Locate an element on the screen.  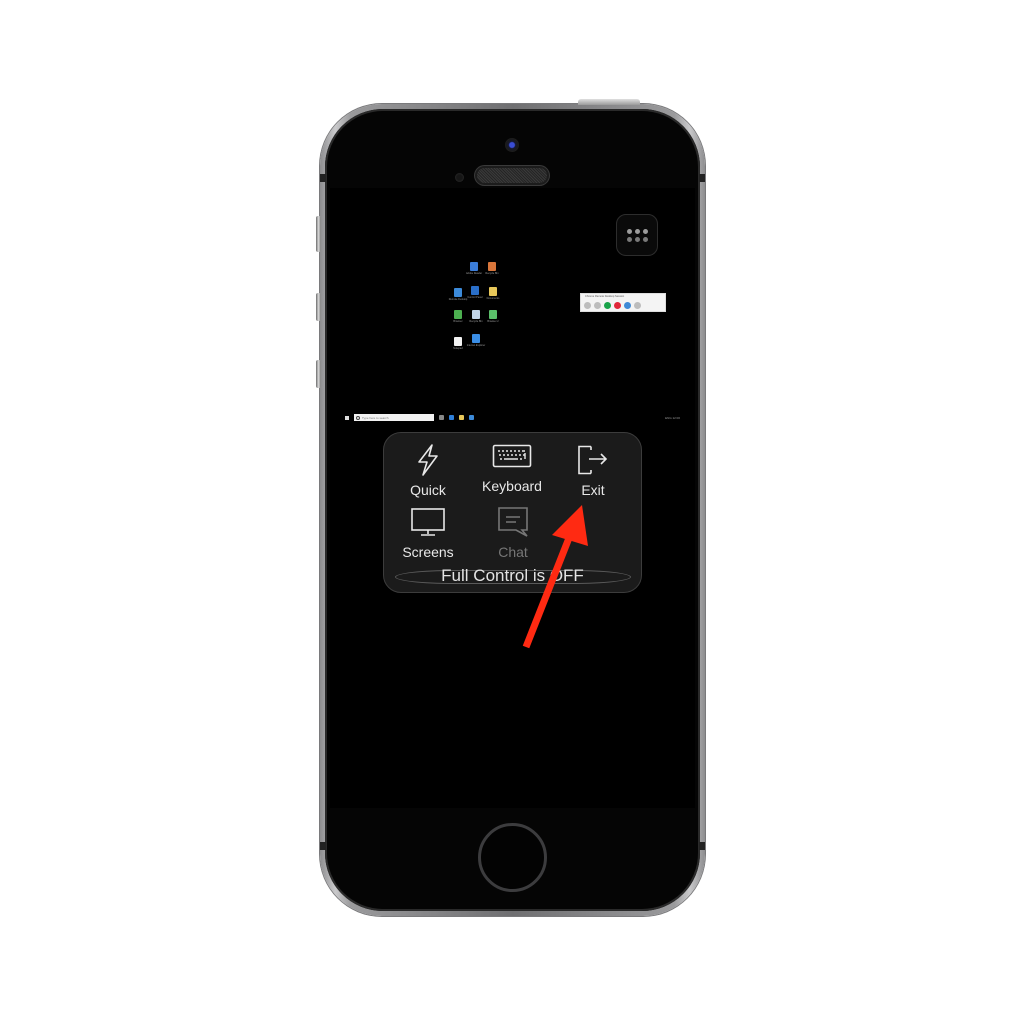
windows-start-icon is located at coordinates (347, 417).